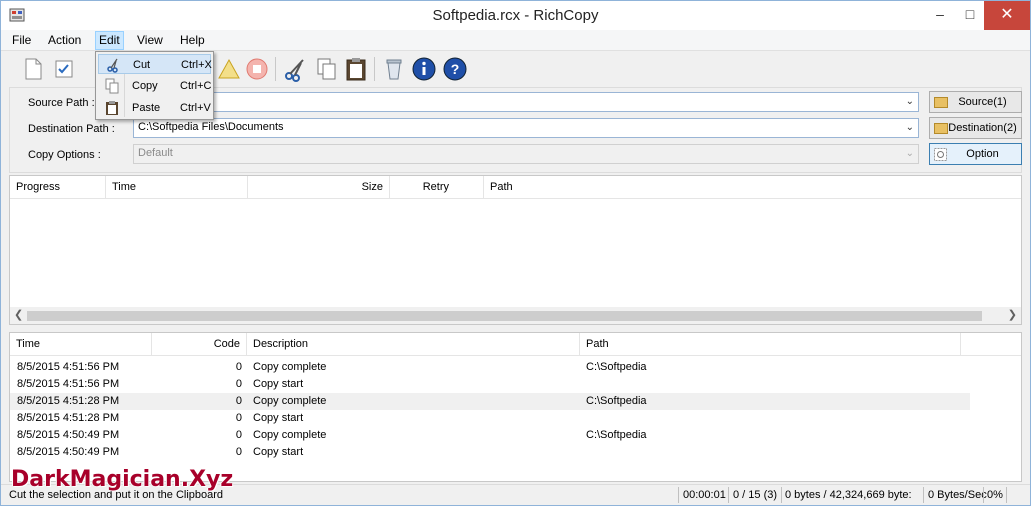 This screenshot has height=506, width=1031. What do you see at coordinates (33, 69) in the screenshot?
I see `new-file-icon` at bounding box center [33, 69].